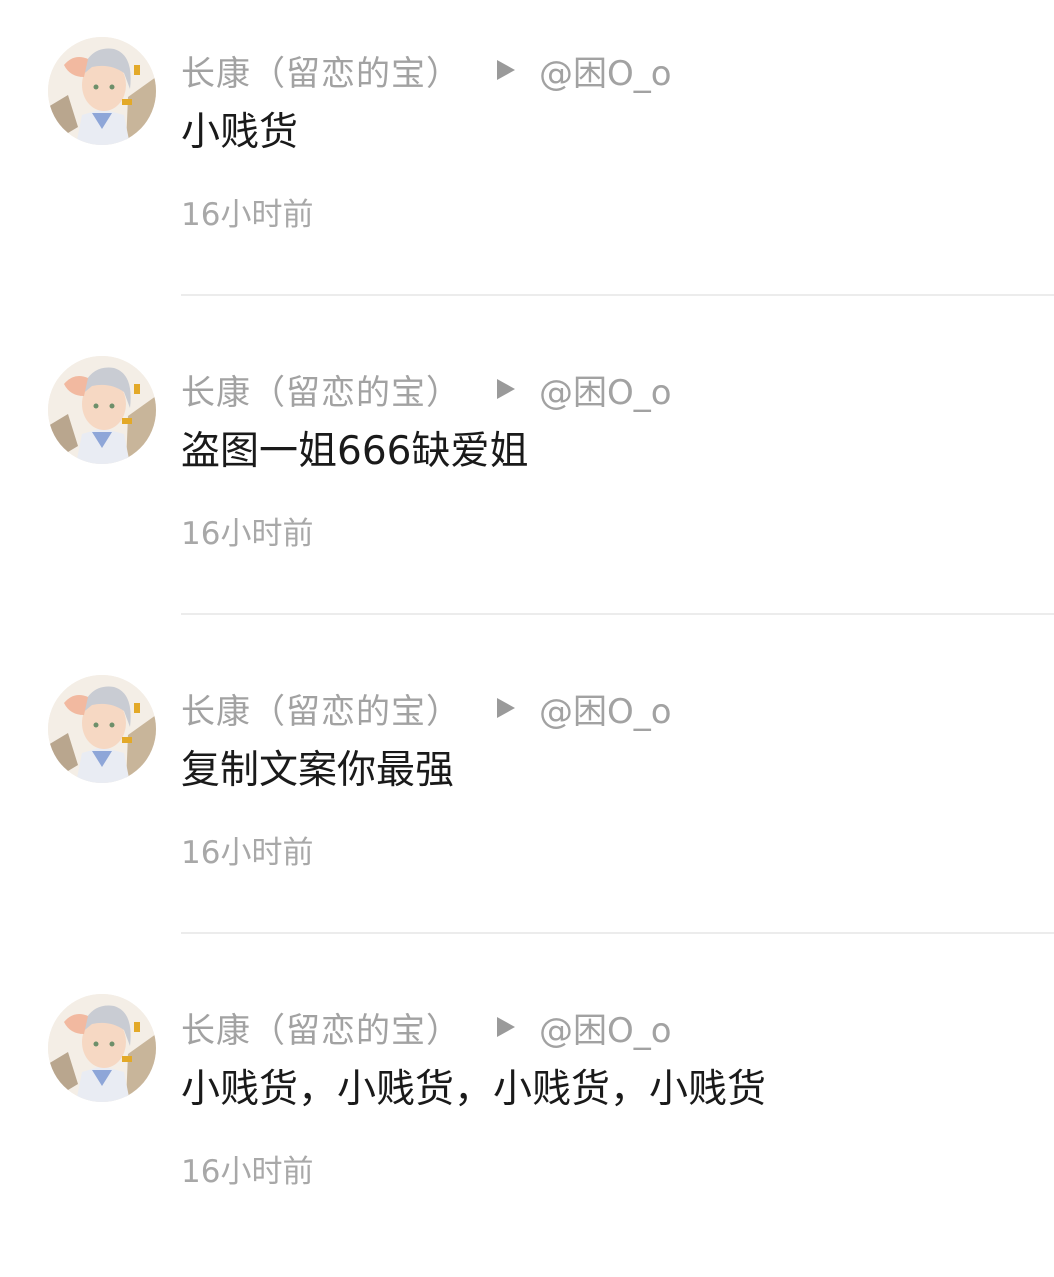 Image resolution: width=1054 pixels, height=1277 pixels. What do you see at coordinates (355, 451) in the screenshot?
I see `comment-text: 盗图一姐666缺爱姐` at bounding box center [355, 451].